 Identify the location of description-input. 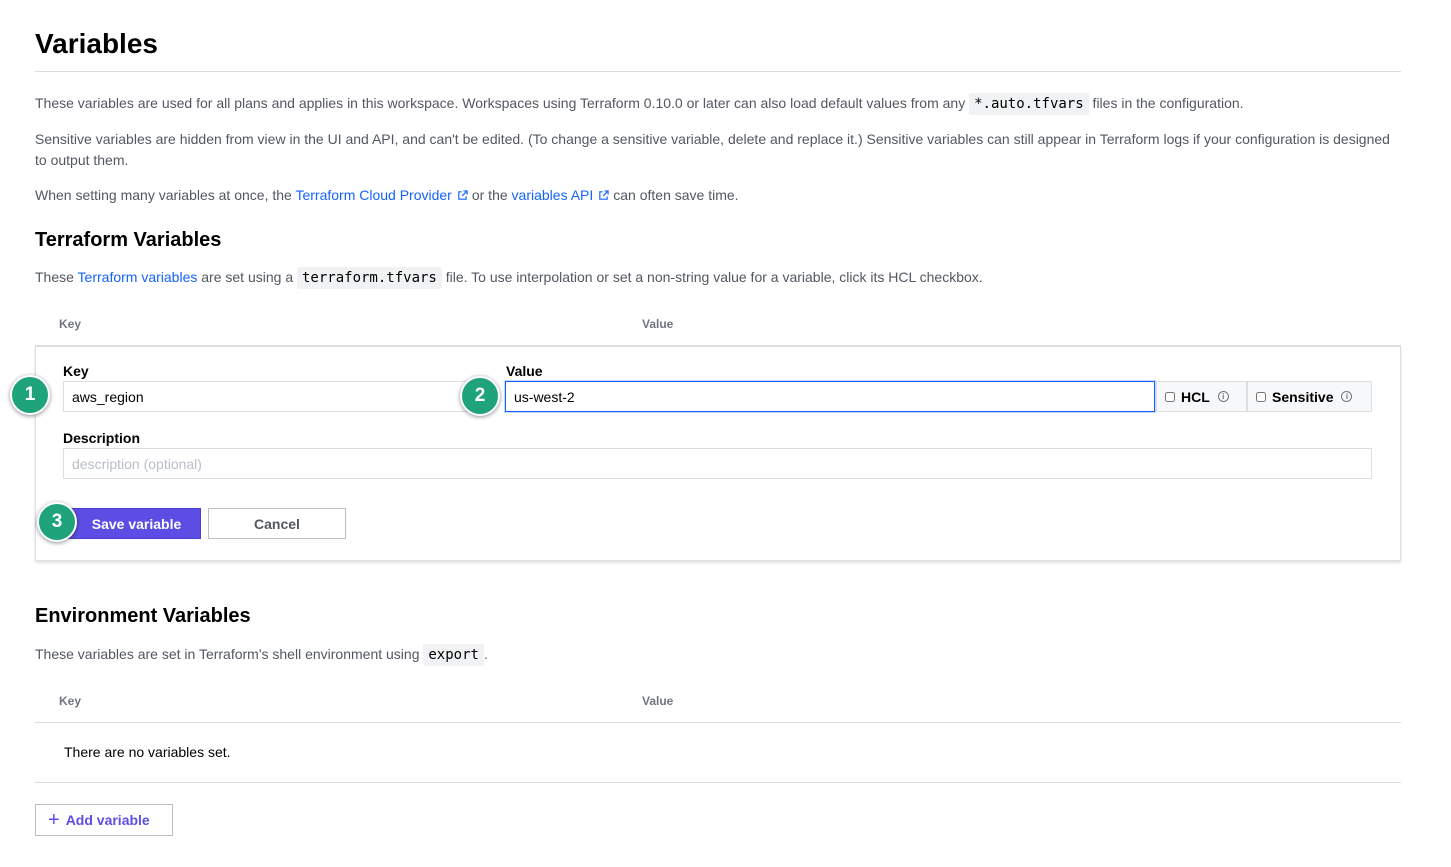
(717, 463).